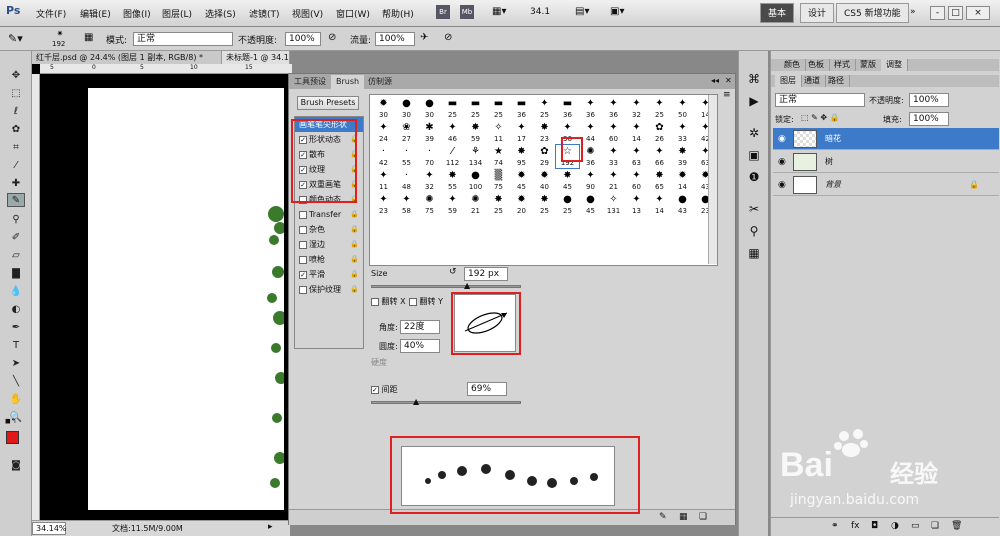 The image size is (1000, 536). Describe the element at coordinates (16, 76) in the screenshot. I see `move-tool-icon: ✥` at that location.